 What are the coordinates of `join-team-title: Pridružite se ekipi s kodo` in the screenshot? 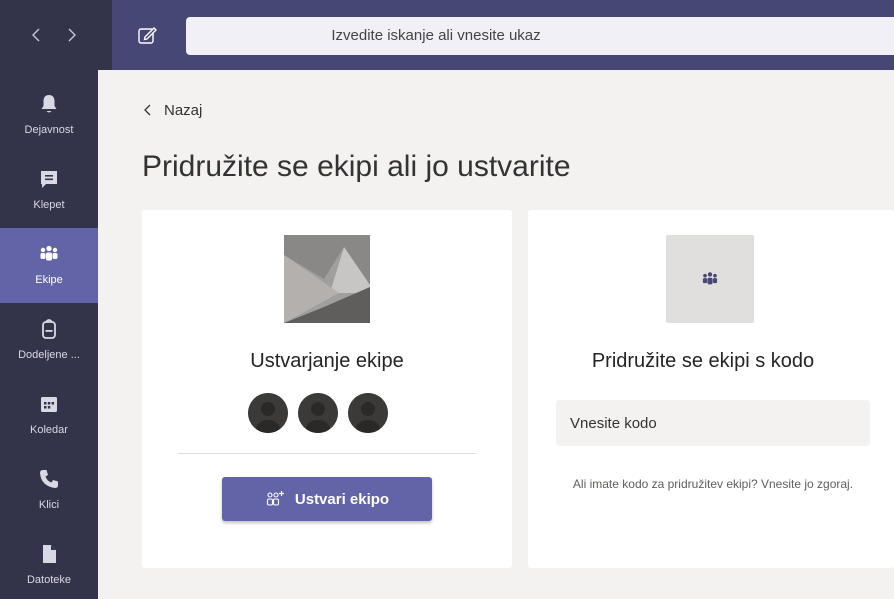 It's located at (703, 361).